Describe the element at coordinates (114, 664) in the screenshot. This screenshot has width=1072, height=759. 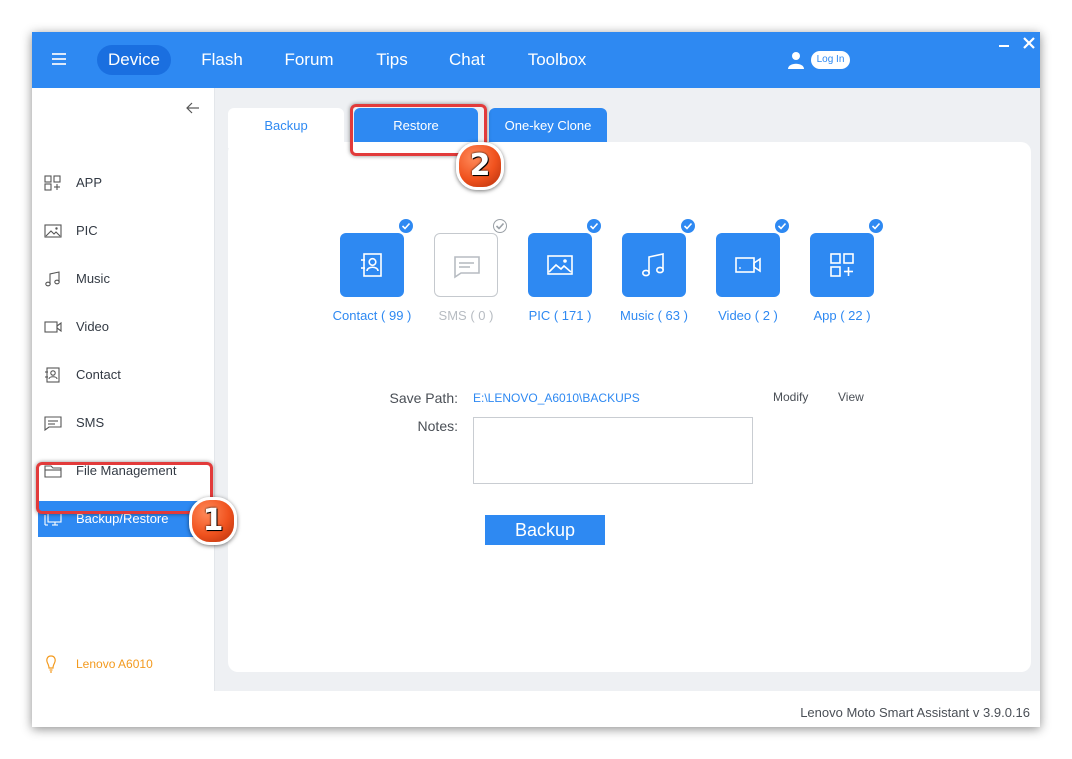
I see `device-name: Lenovo A6010` at that location.